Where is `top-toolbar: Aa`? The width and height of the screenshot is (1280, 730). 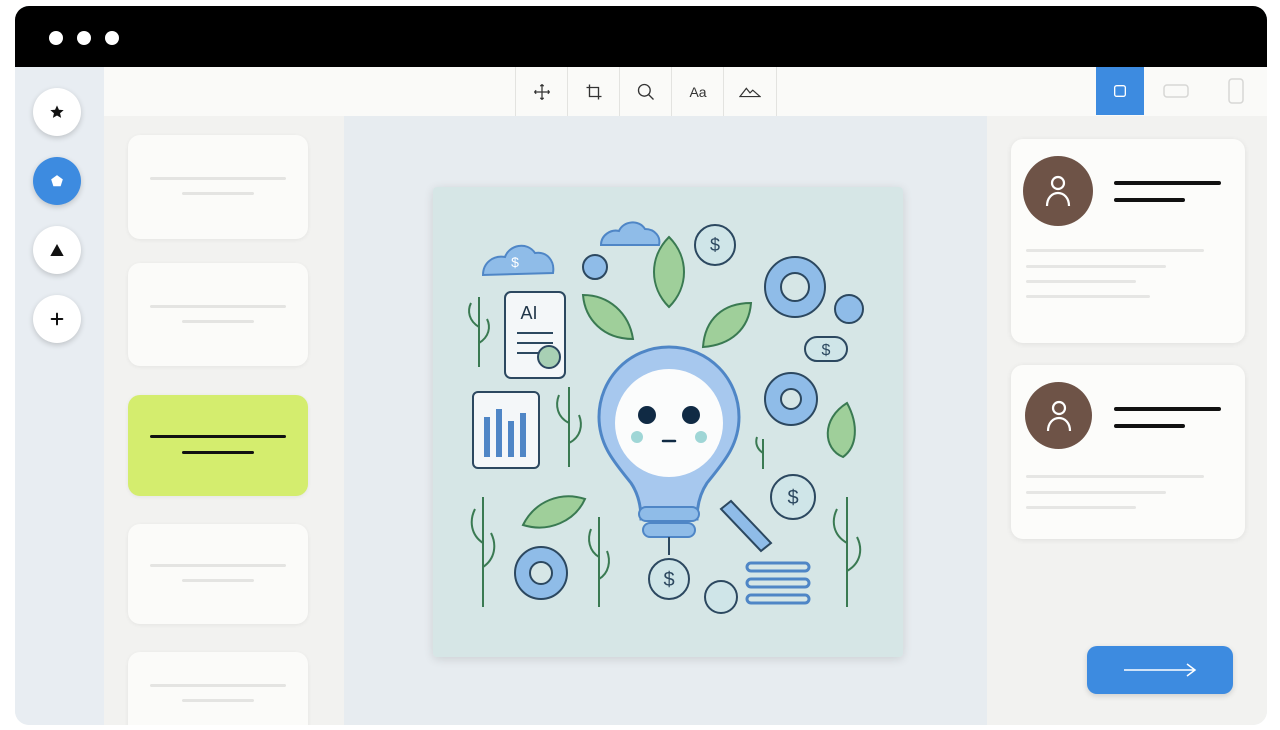
top-toolbar: Aa is located at coordinates (685, 92).